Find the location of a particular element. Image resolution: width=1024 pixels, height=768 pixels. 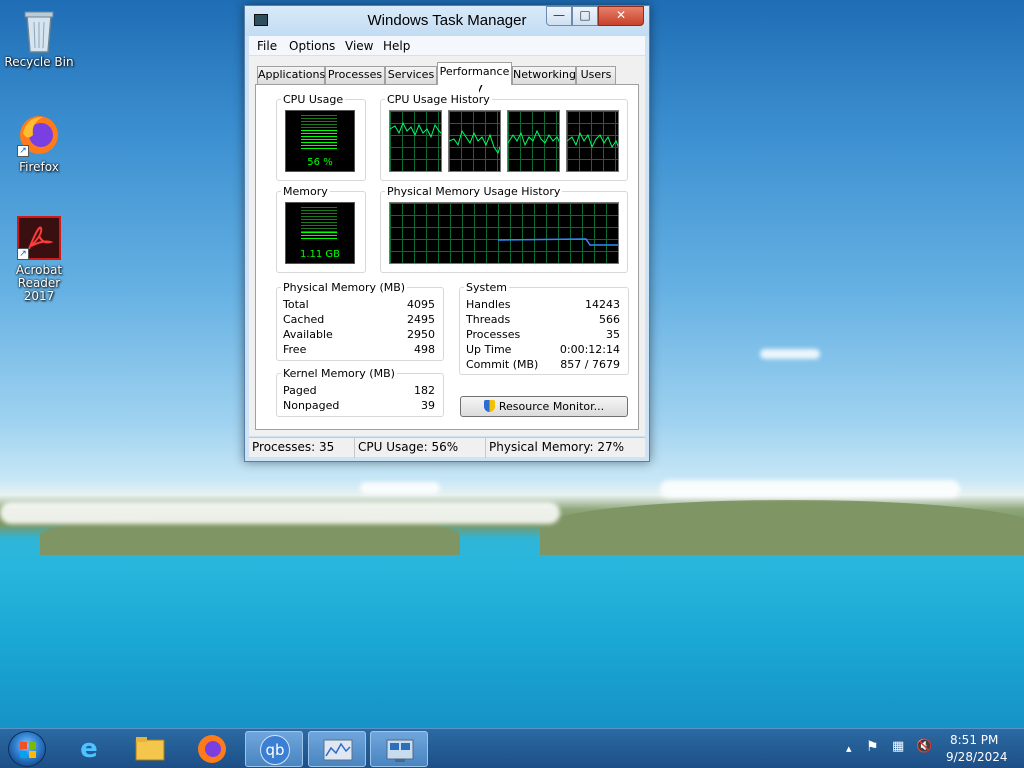

stat-value: 857 / 7679 is located at coordinates (590, 364).